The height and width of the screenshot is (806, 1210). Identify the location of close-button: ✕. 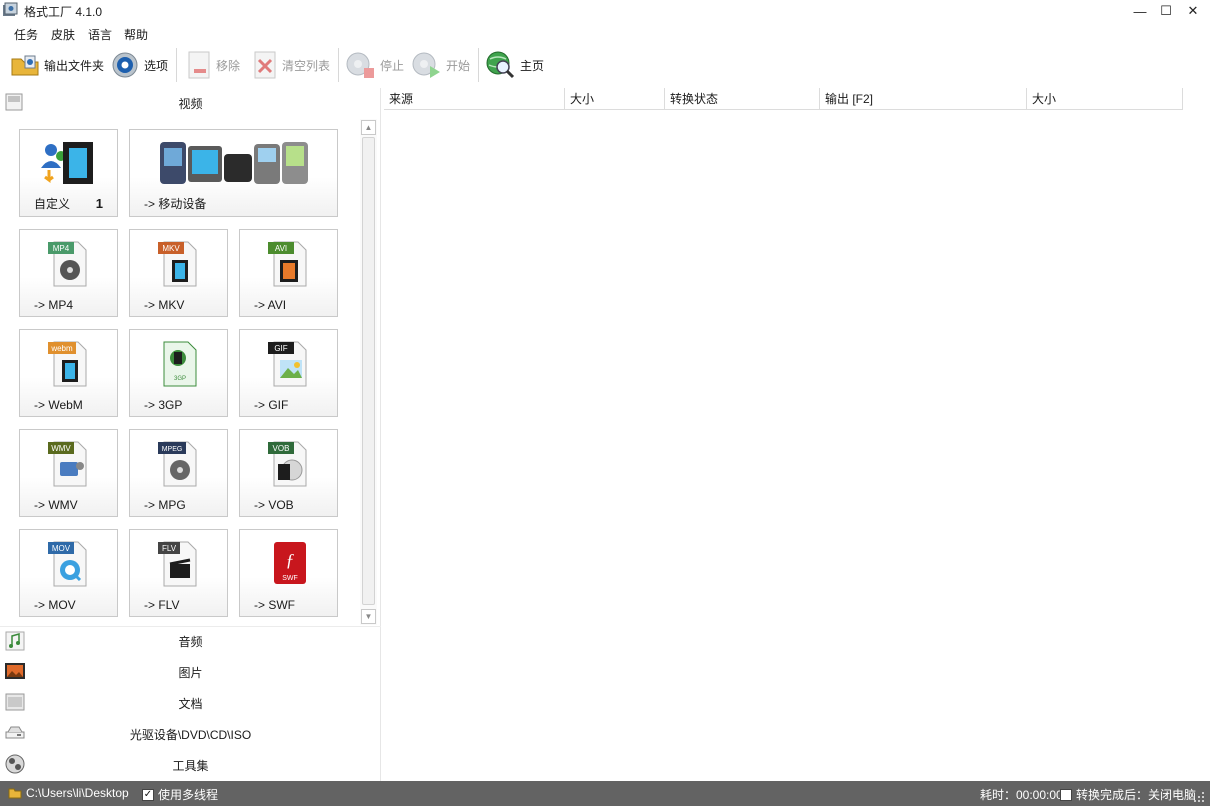
(1193, 11).